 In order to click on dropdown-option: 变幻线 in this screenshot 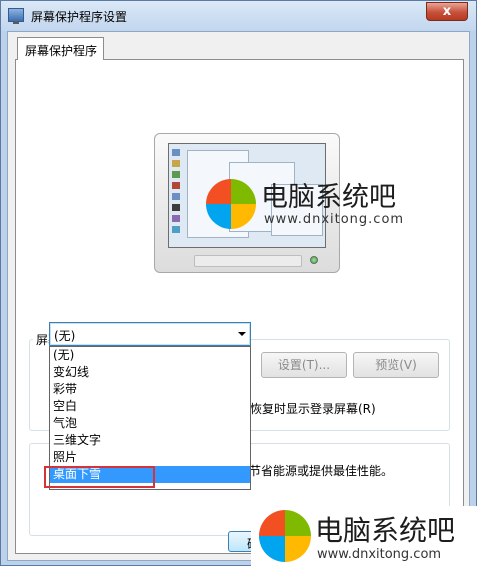, I will do `click(150, 372)`.